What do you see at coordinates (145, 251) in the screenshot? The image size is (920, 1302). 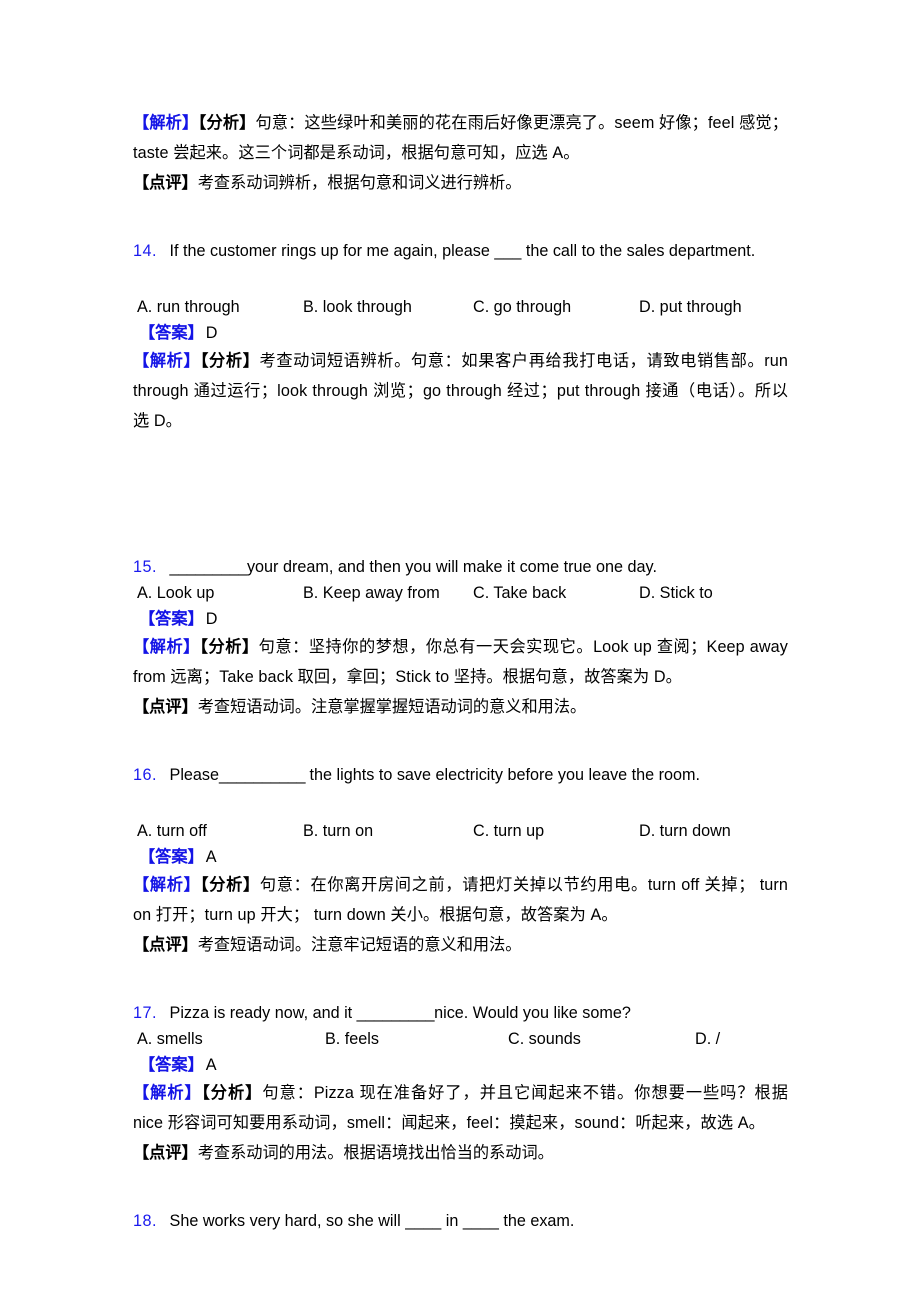 I see `question-14-number: 14.` at bounding box center [145, 251].